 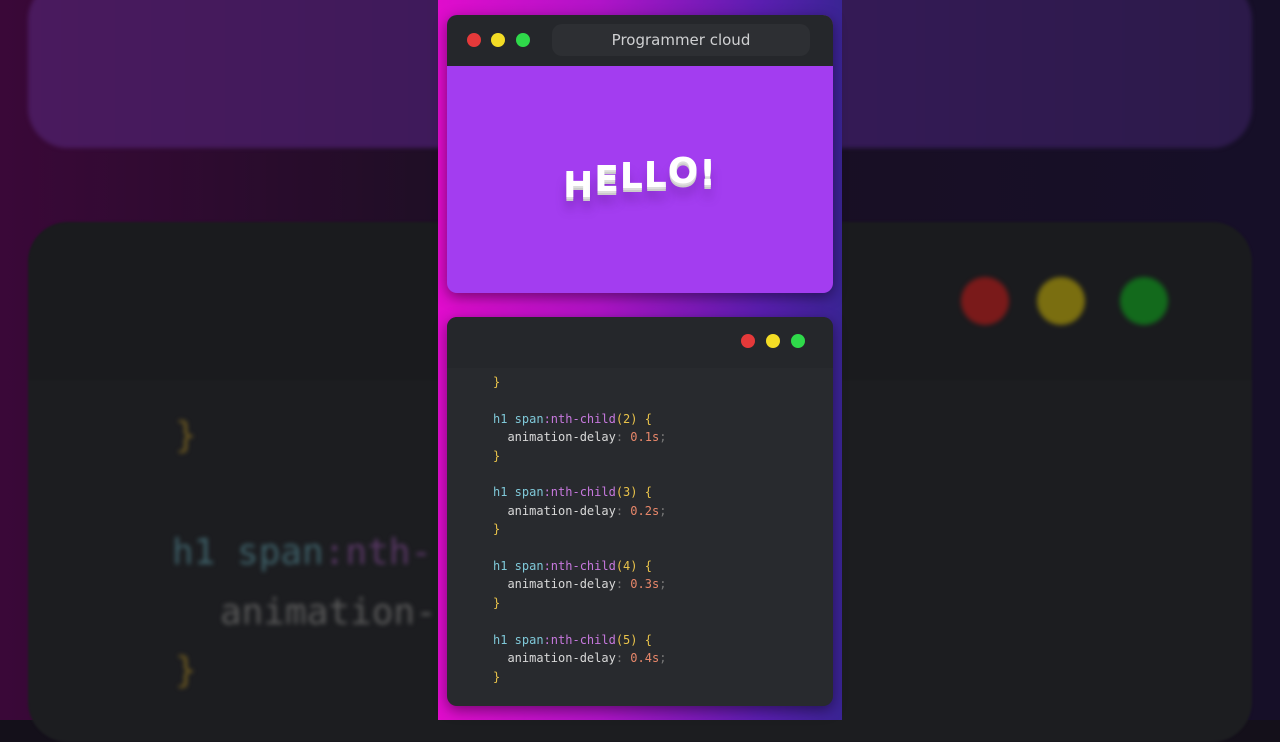 I want to click on backdrop-green-dot, so click(x=1144, y=301).